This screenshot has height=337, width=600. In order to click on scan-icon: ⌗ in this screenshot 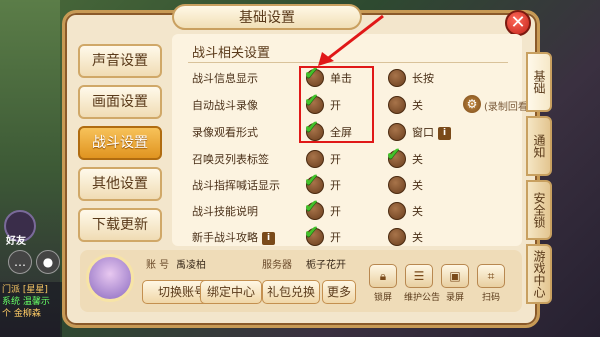, I will do `click(491, 276)`.